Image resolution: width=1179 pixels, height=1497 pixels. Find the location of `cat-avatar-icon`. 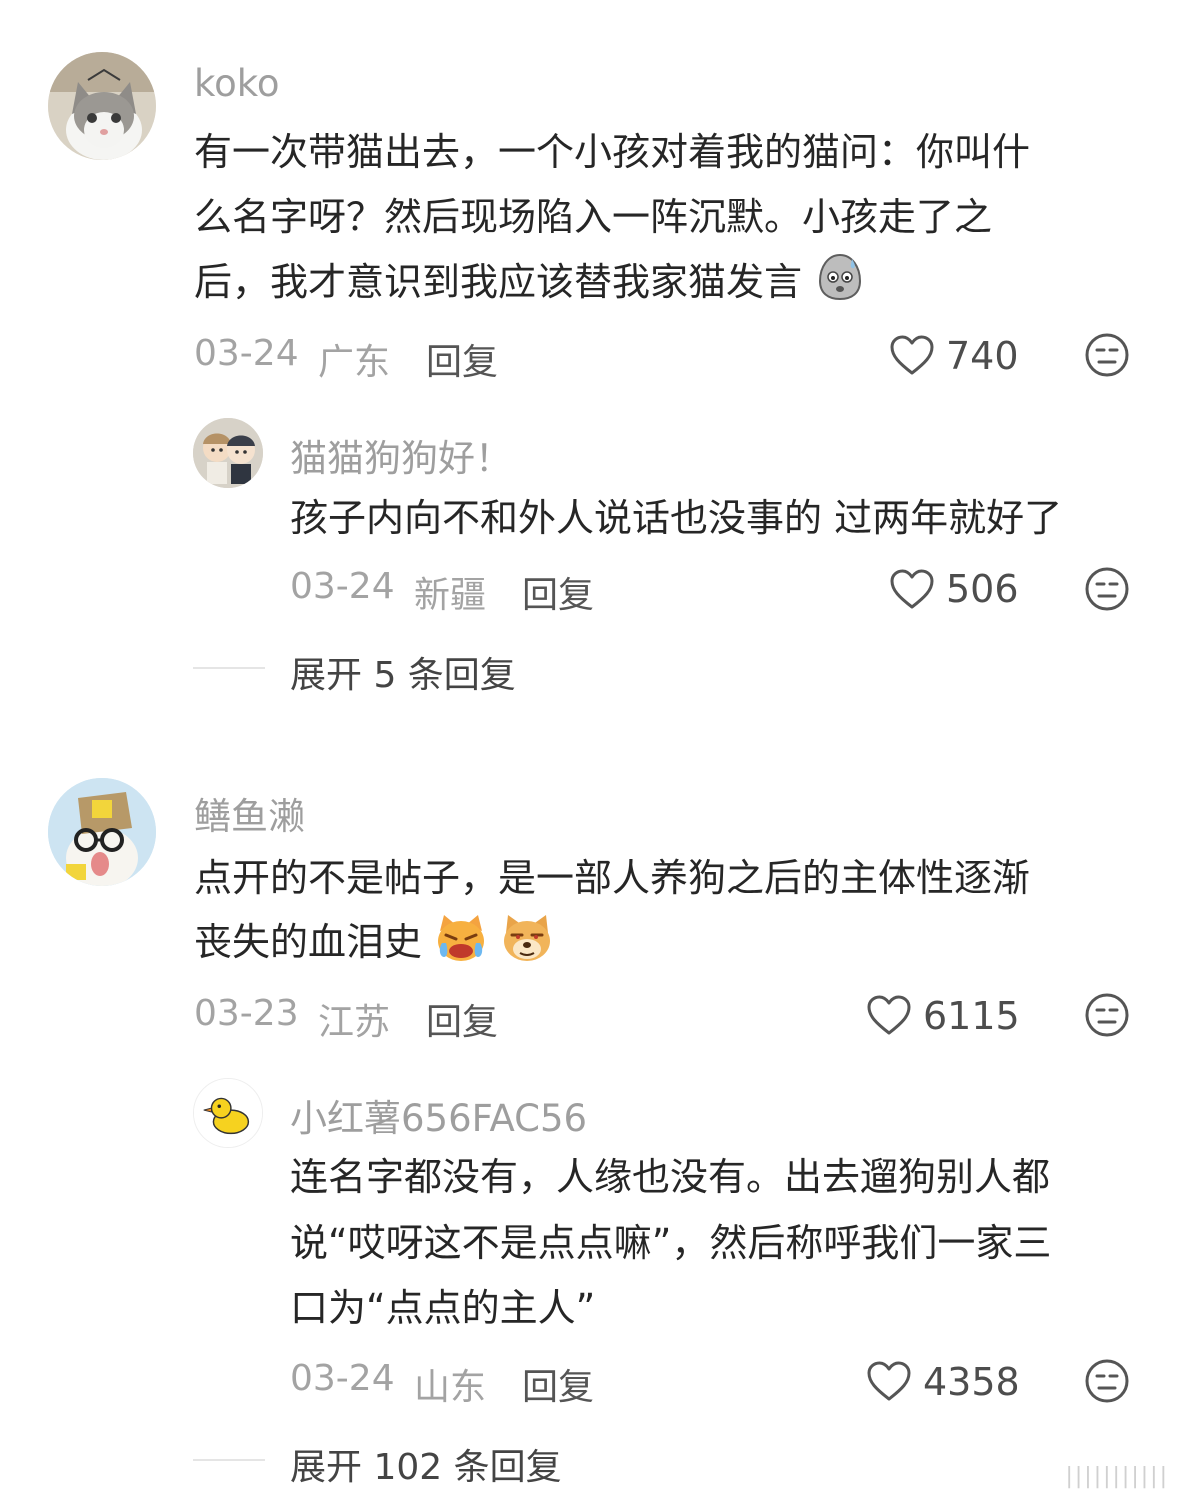

cat-avatar-icon is located at coordinates (102, 106).